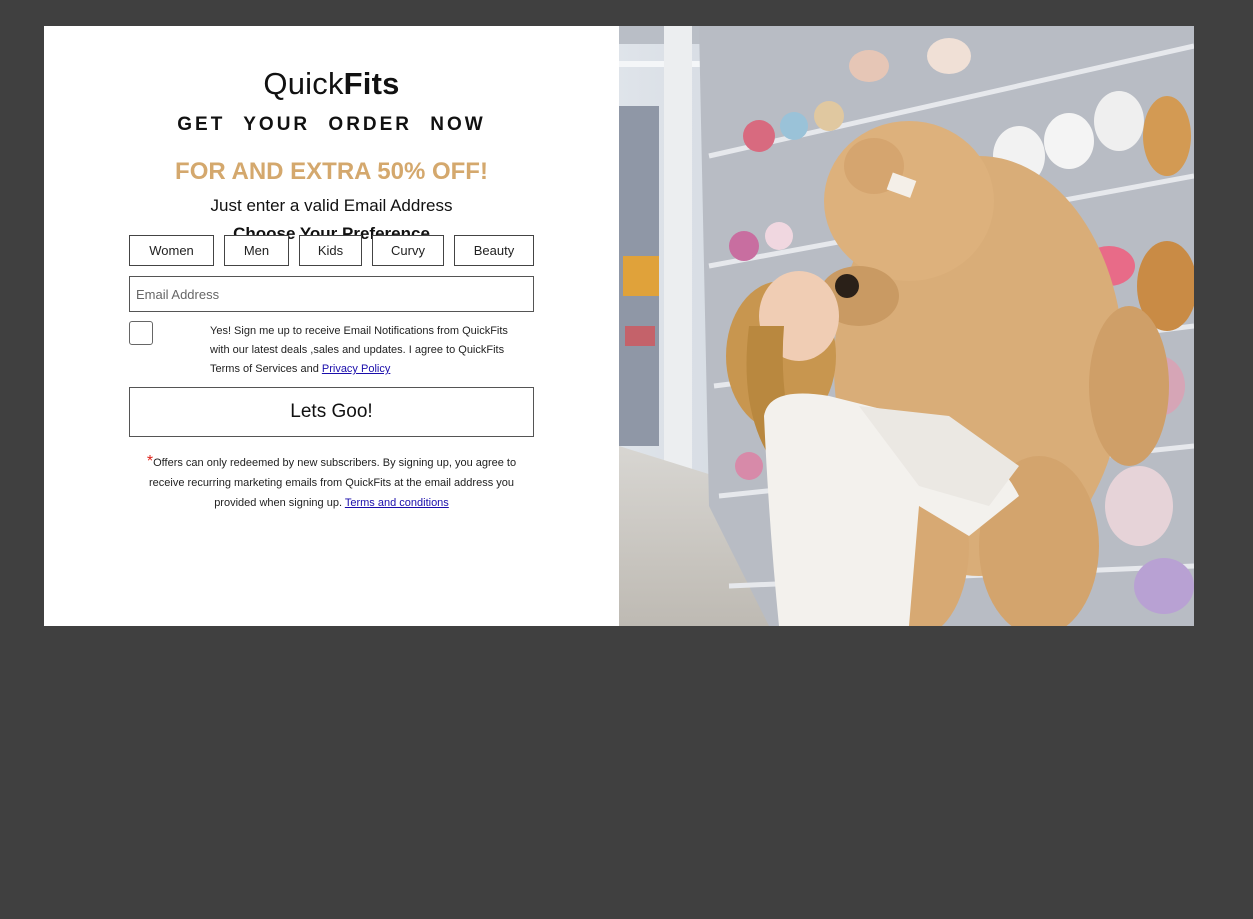  I want to click on submit-button: Lets Goo!, so click(331, 412).